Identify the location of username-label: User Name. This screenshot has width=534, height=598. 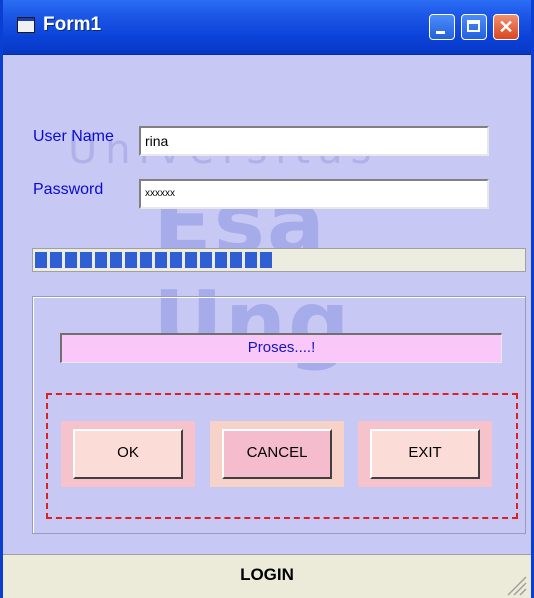
(73, 136).